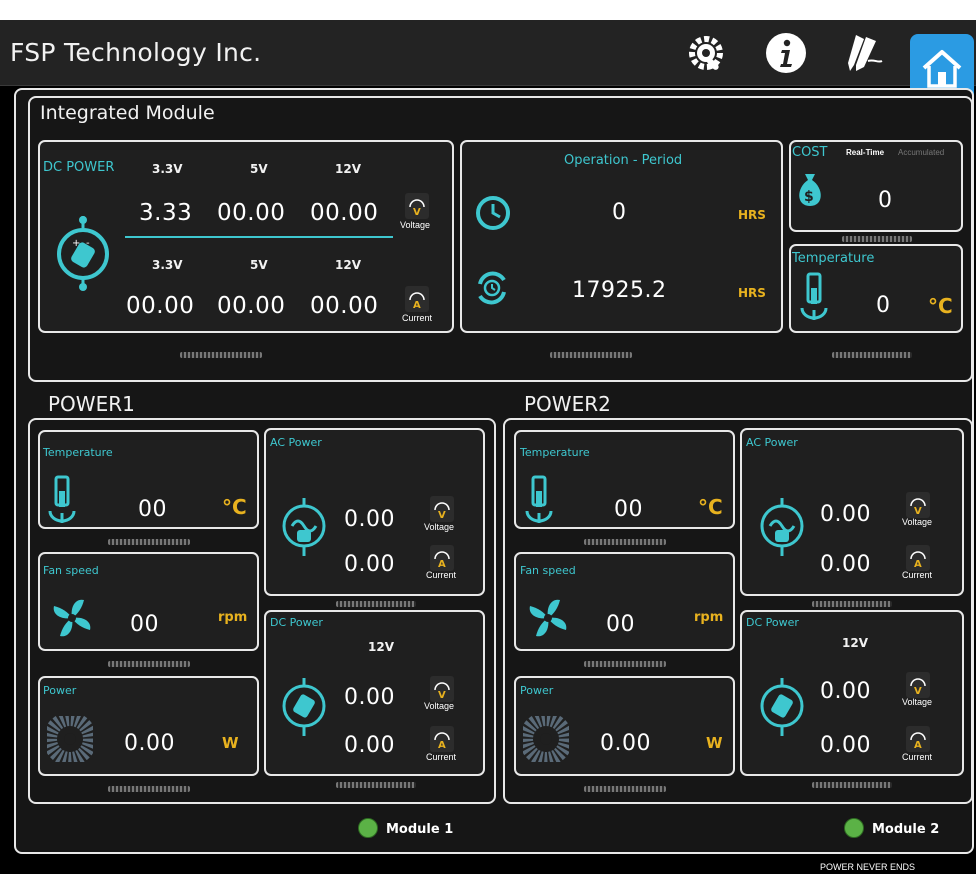 This screenshot has width=976, height=874. I want to click on operation-unit-1: HRS, so click(752, 215).